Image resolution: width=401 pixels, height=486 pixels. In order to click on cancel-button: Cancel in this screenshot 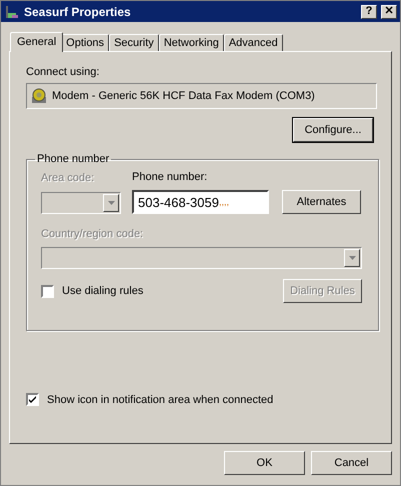, I will do `click(351, 463)`.